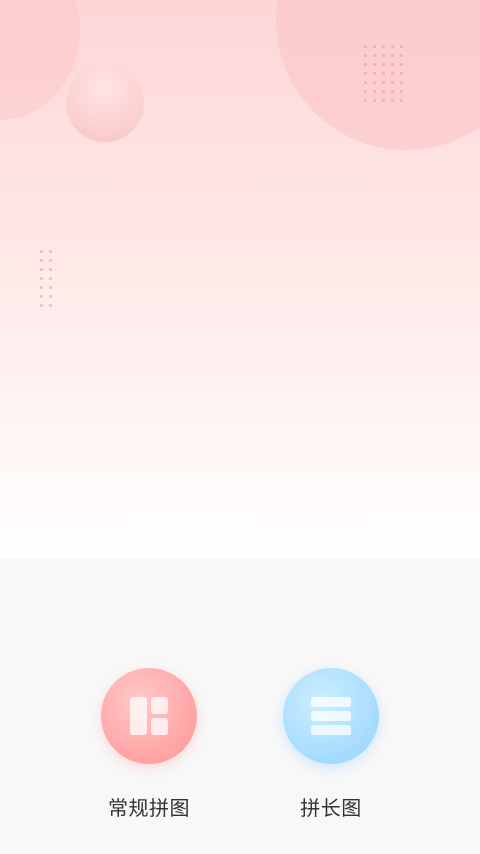 This screenshot has width=480, height=854. What do you see at coordinates (46, 278) in the screenshot?
I see `decorative-dot-grid-left` at bounding box center [46, 278].